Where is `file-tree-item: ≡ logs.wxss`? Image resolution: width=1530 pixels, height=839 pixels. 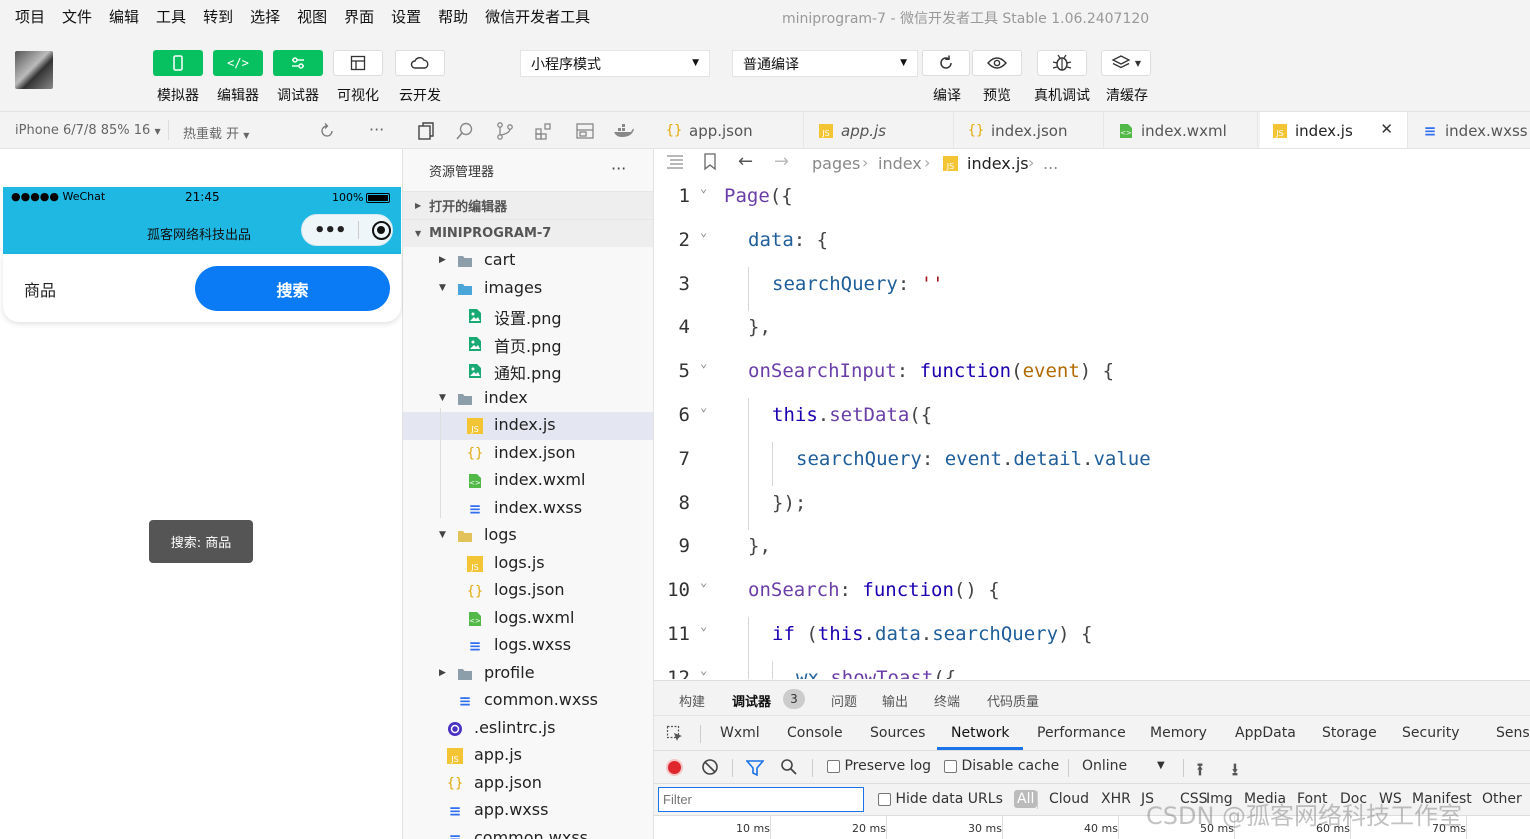
file-tree-item: ≡ logs.wxss is located at coordinates (528, 646).